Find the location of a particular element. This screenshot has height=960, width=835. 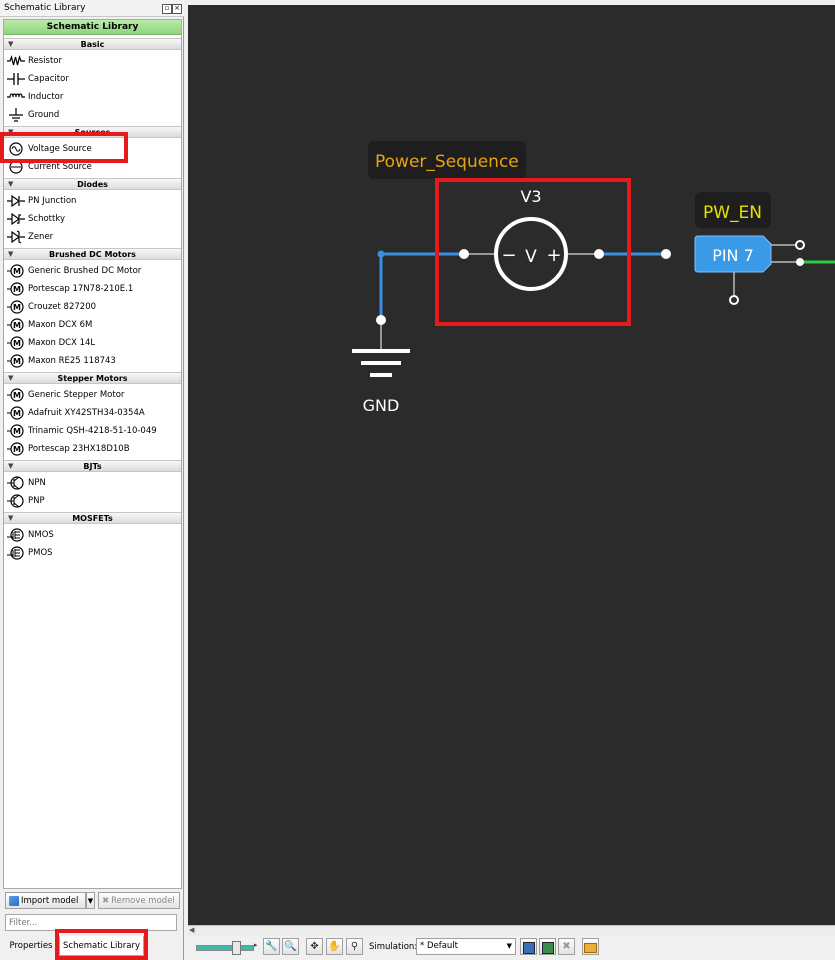

delete-button: ✖ is located at coordinates (566, 946).